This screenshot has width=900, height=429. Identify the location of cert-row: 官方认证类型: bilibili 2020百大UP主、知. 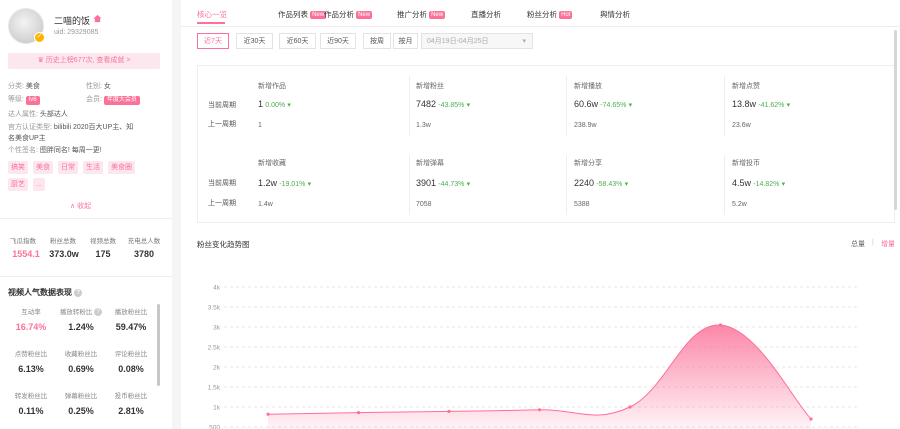
(85, 127).